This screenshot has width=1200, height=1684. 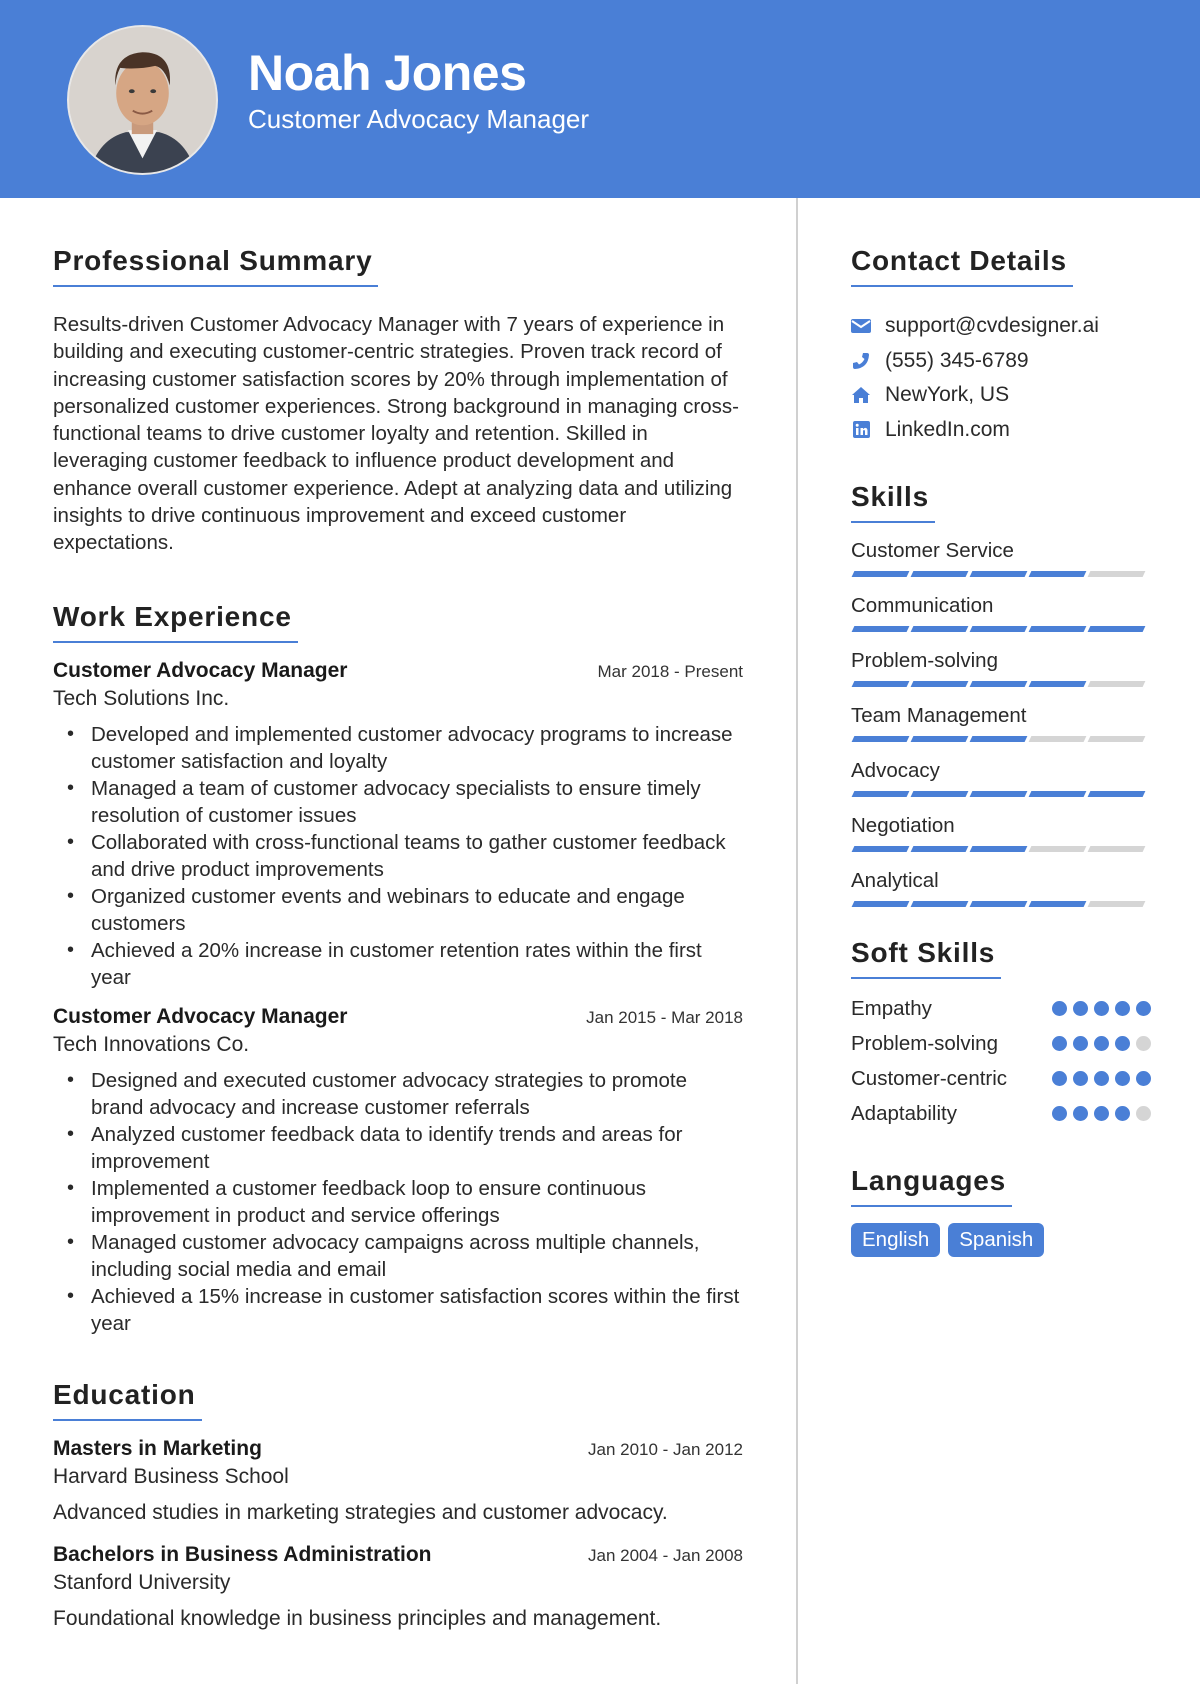 I want to click on section-heading: Languages, so click(x=932, y=1186).